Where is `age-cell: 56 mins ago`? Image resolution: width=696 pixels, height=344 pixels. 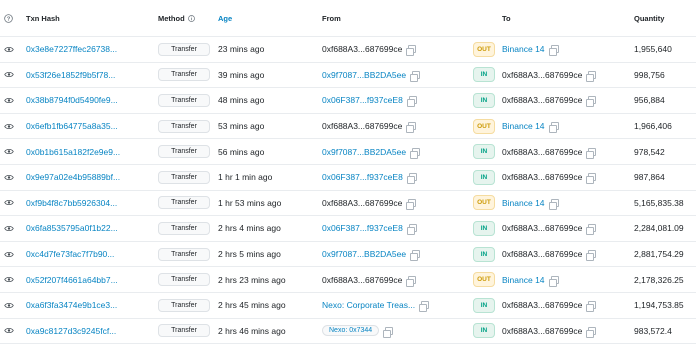 age-cell: 56 mins ago is located at coordinates (241, 151).